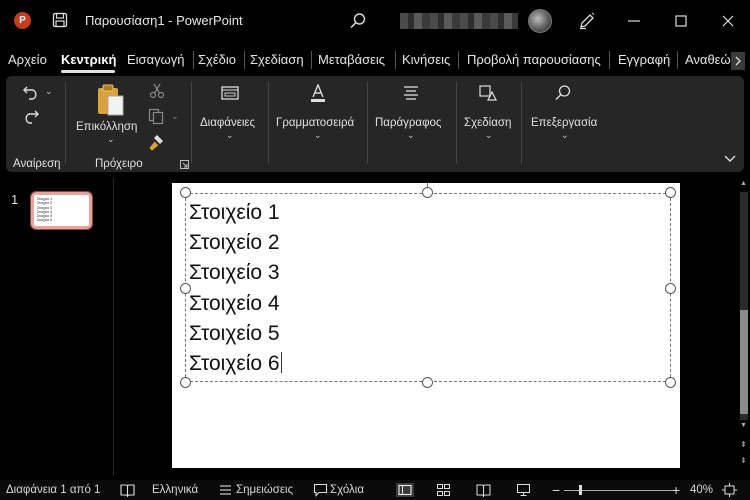 The image size is (750, 500). I want to click on zoom-in-icon: +, so click(676, 490).